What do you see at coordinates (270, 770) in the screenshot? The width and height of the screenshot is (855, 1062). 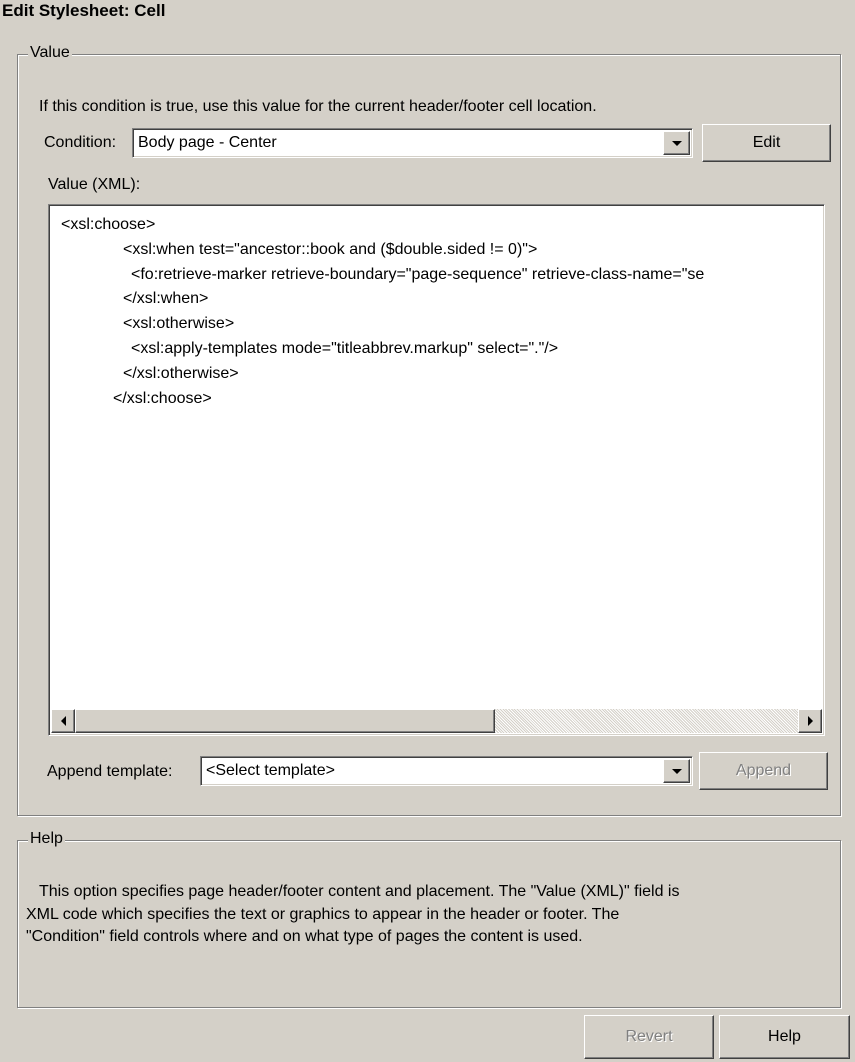 I see `append-template-value: <Select template>` at bounding box center [270, 770].